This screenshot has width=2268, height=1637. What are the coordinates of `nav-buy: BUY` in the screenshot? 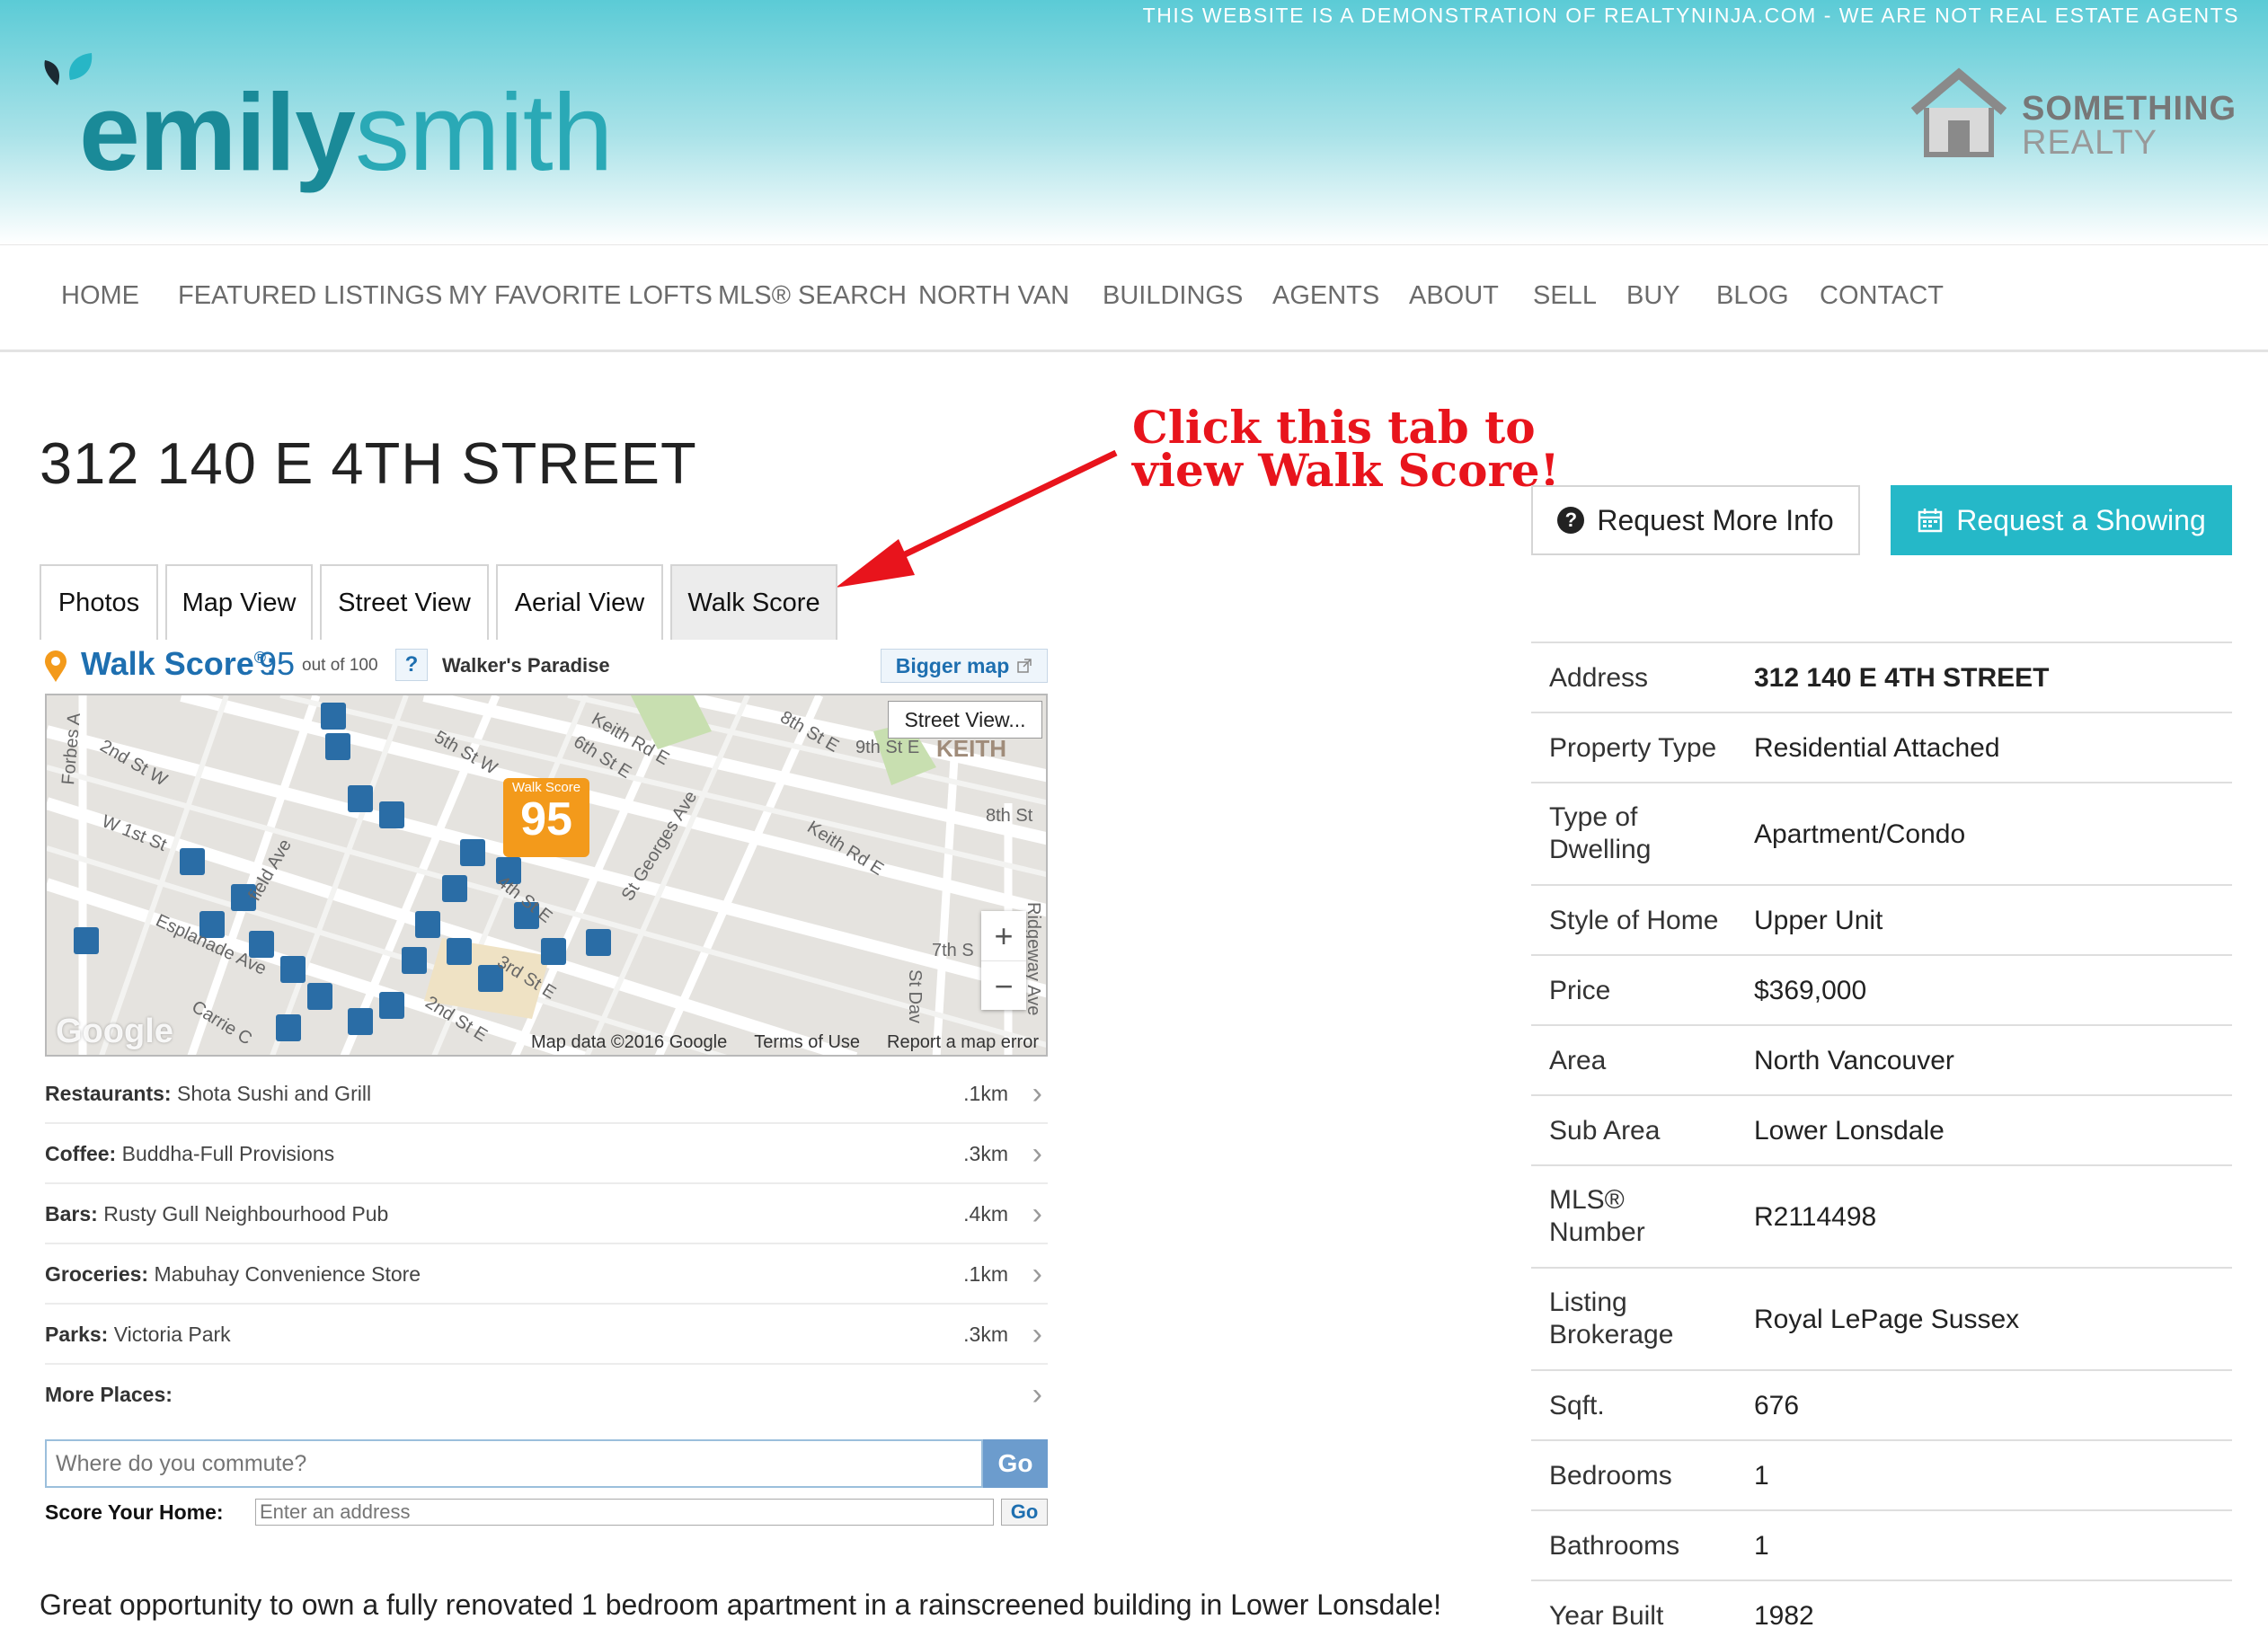 It's located at (1653, 296).